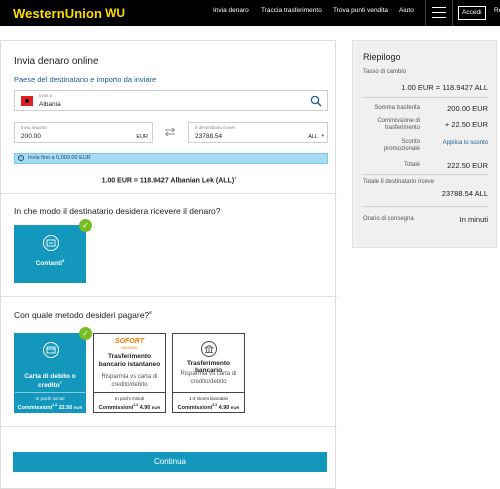 The image size is (500, 489). I want to click on fee-caption: Commissione di trasferimento, so click(398, 124).